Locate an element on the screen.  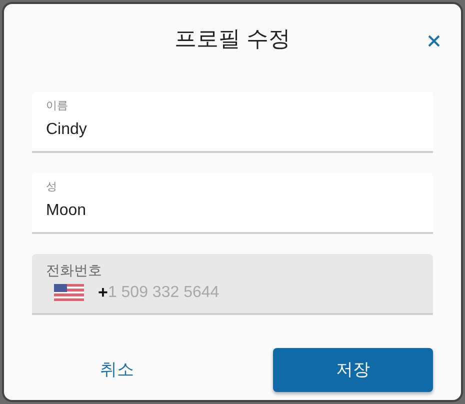
input-field: Cindy is located at coordinates (80, 130).